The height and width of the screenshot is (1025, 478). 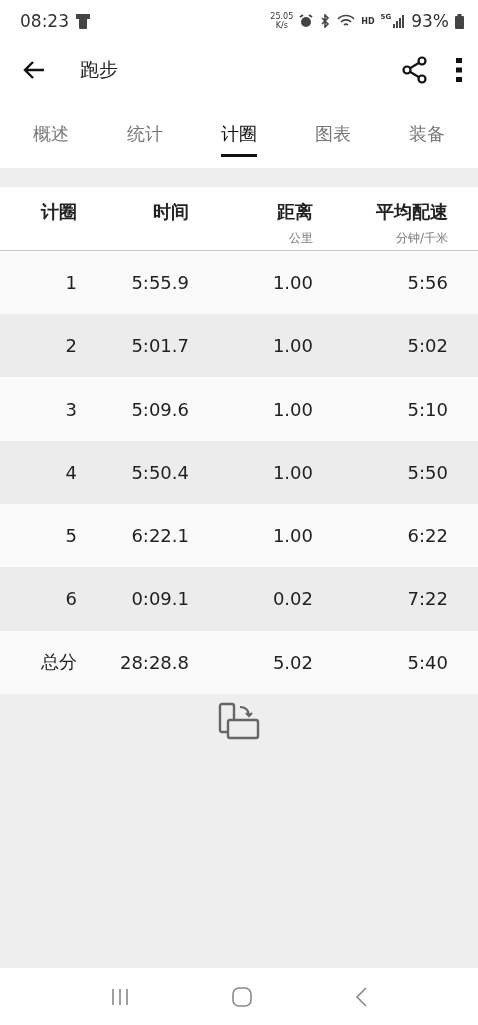 I want to click on table-cell-text: 5:09.6, so click(x=159, y=409).